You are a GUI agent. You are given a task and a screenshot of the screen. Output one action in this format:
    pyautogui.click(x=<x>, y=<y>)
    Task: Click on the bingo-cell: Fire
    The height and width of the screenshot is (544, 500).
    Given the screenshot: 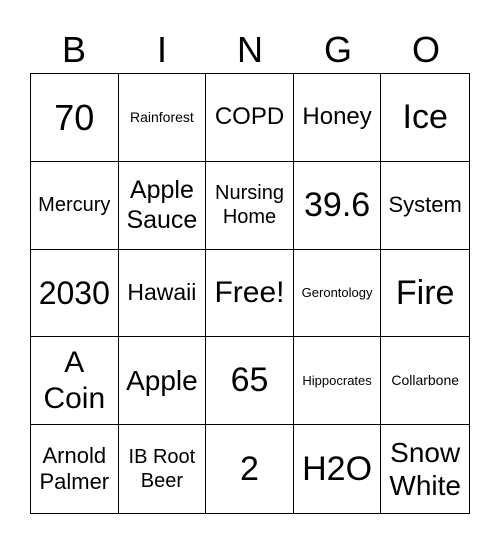 What is the action you would take?
    pyautogui.click(x=425, y=294)
    